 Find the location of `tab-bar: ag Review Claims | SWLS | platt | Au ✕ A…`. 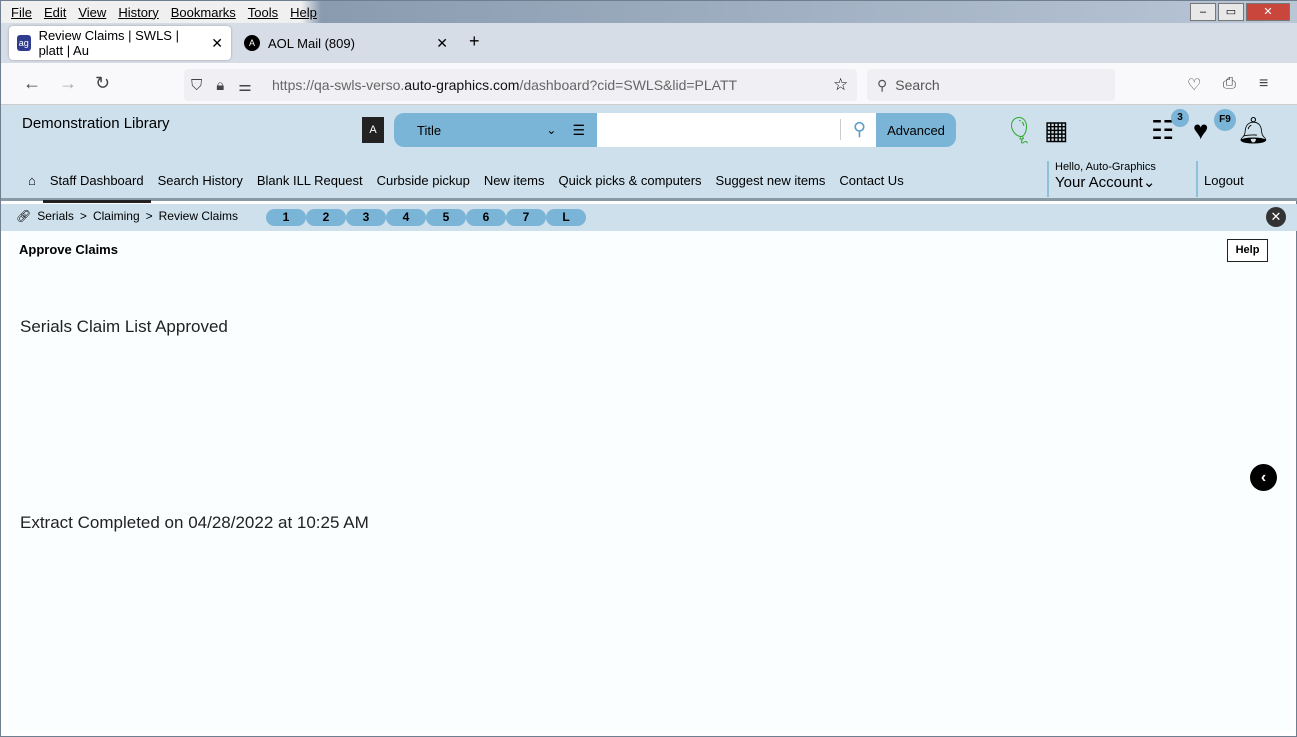

tab-bar: ag Review Claims | SWLS | platt | Au ✕ A… is located at coordinates (649, 43).